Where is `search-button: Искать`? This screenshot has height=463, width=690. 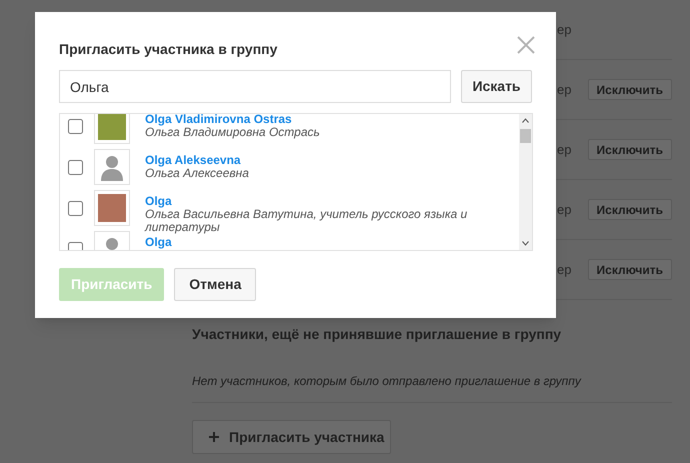 search-button: Искать is located at coordinates (496, 86).